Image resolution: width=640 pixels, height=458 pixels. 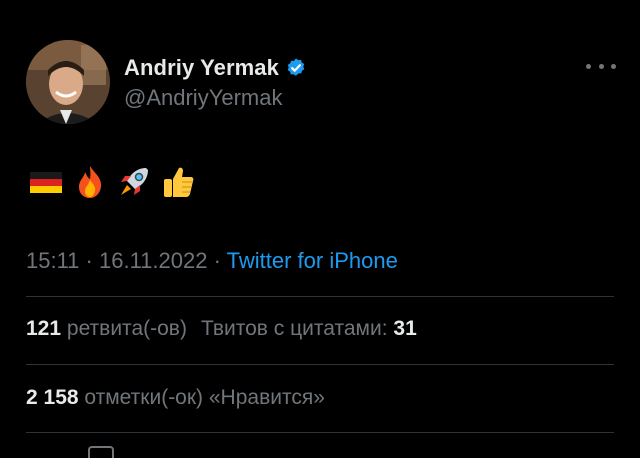 I want to click on likes-count: 2 158, so click(x=52, y=397).